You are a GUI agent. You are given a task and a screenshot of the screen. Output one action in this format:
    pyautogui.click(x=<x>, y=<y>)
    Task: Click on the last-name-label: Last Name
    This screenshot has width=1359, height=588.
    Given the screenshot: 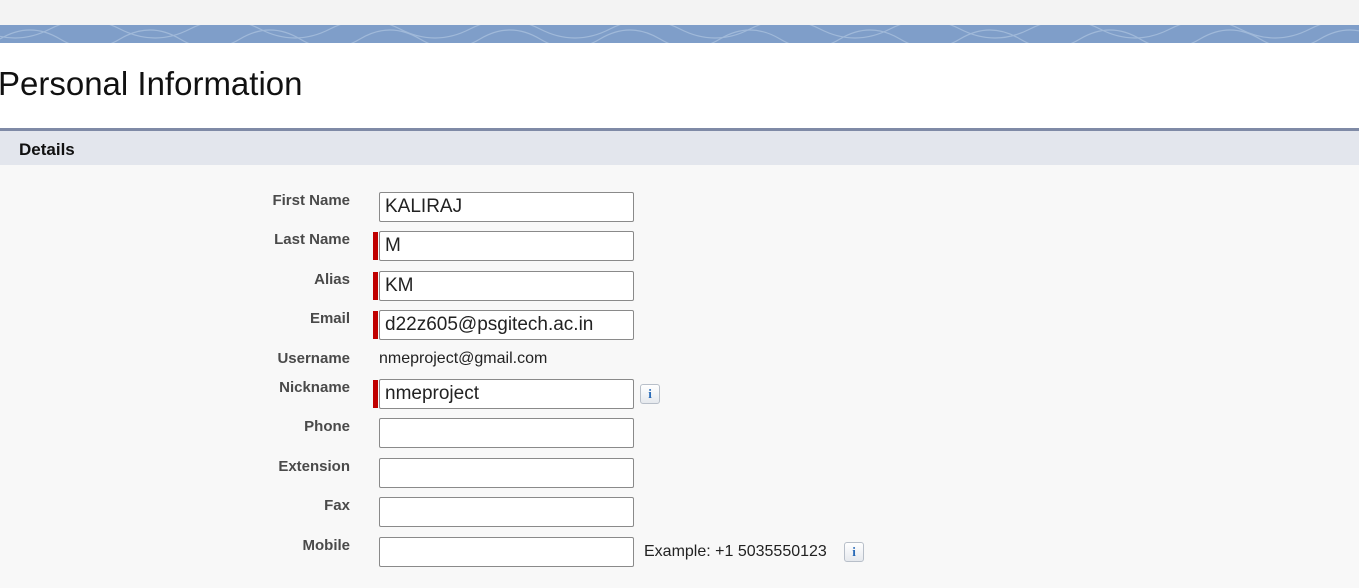 What is the action you would take?
    pyautogui.click(x=312, y=239)
    